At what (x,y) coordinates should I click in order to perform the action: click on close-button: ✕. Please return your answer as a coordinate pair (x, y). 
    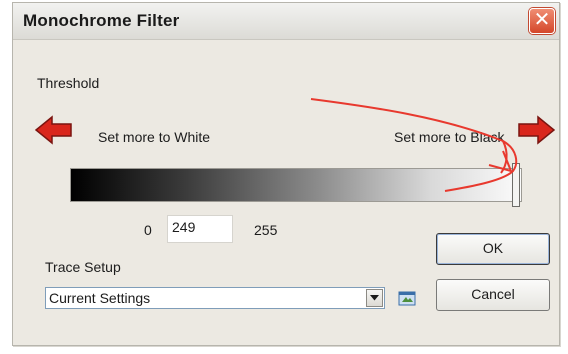
    Looking at the image, I should click on (542, 21).